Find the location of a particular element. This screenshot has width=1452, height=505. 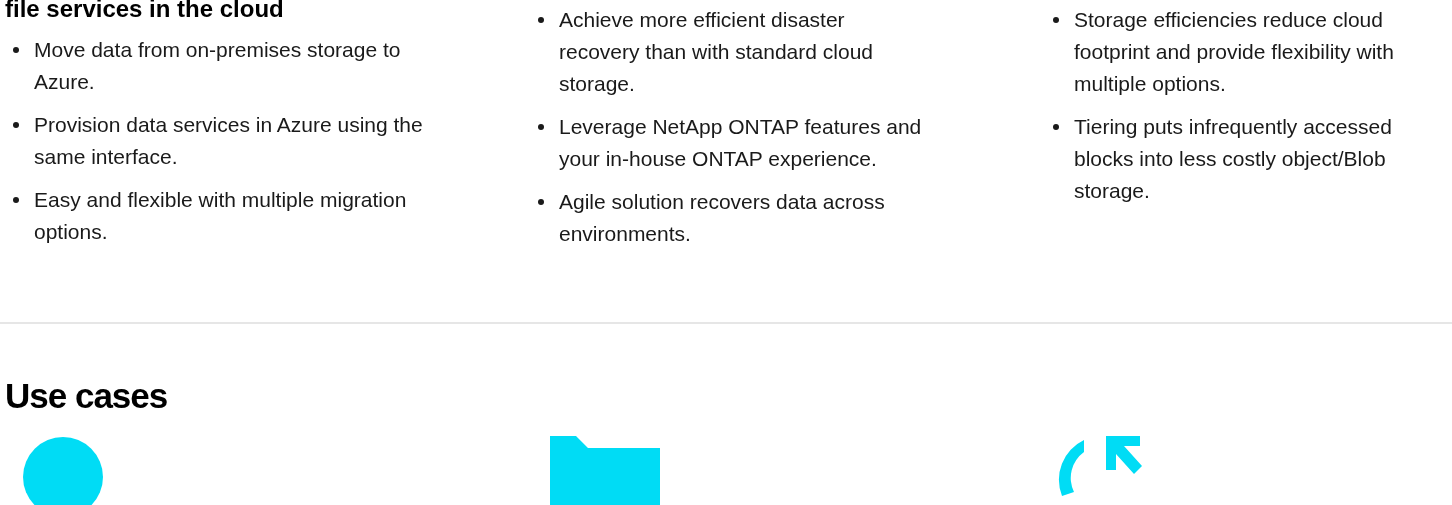

bullet-text: Achieve more efficient disaster recovery than with standard cloud storage. is located at coordinates (716, 52).